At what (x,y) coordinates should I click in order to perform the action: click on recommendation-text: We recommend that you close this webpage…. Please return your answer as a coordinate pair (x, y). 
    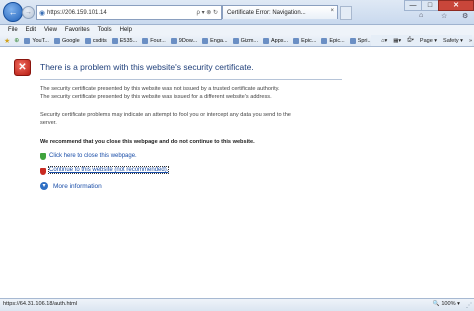
    Looking at the image, I should click on (147, 142).